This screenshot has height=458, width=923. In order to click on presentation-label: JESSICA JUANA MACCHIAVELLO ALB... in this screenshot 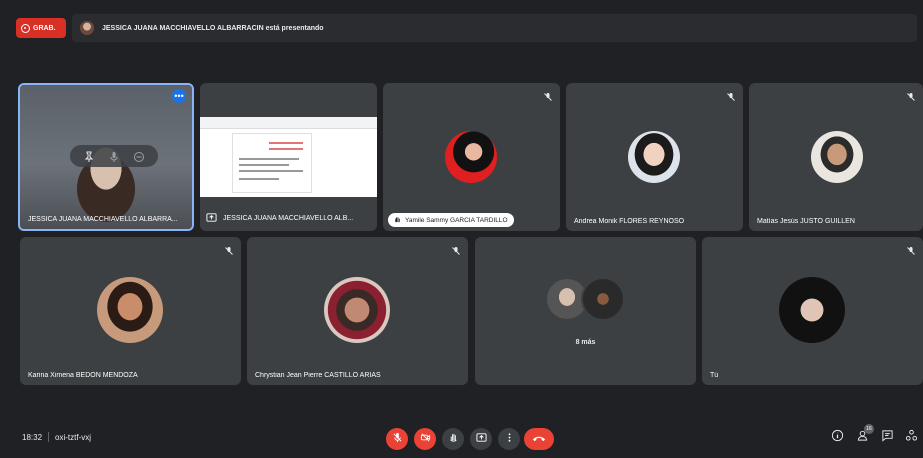, I will do `click(279, 218)`.